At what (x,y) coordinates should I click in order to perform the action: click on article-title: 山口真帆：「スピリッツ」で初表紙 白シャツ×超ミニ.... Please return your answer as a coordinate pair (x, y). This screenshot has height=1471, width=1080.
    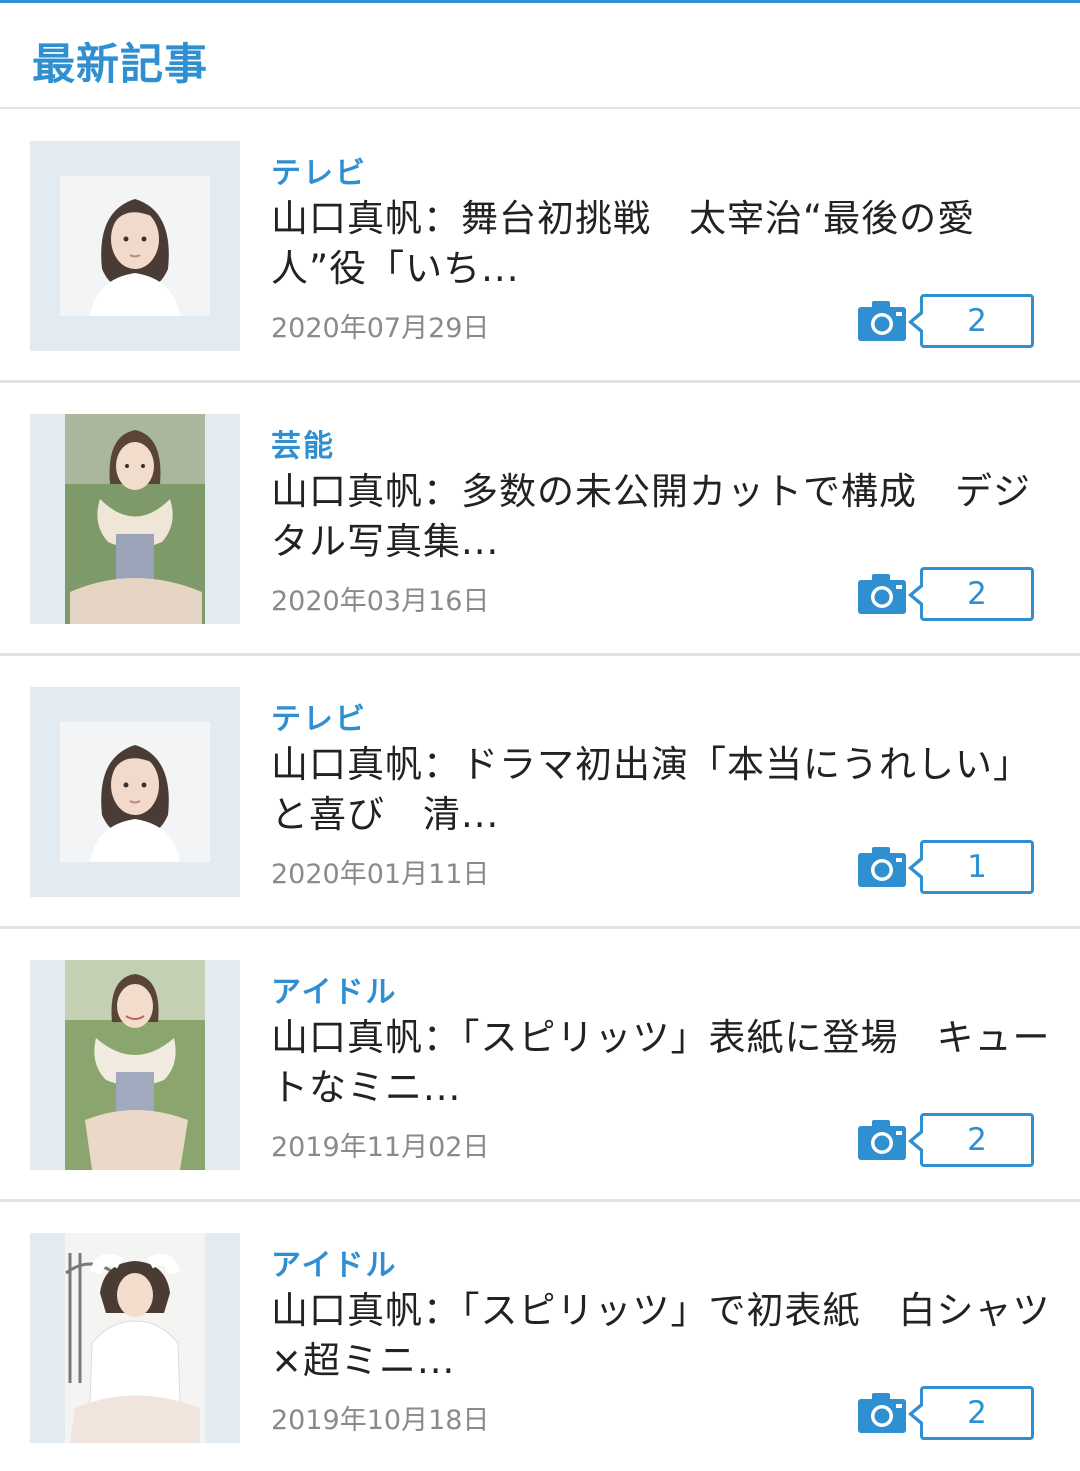
    Looking at the image, I should click on (661, 1336).